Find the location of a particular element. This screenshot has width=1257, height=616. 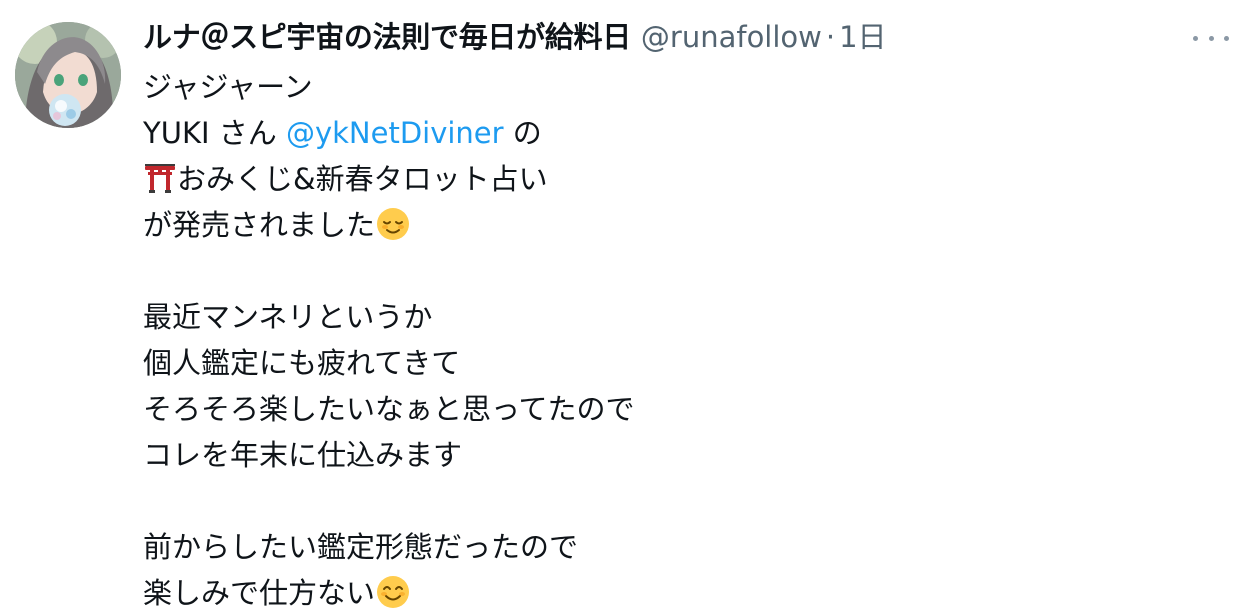

tweet-text-segment: の is located at coordinates (522, 133).